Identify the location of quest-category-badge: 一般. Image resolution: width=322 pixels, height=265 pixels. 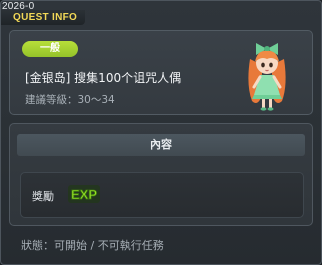
(50, 49).